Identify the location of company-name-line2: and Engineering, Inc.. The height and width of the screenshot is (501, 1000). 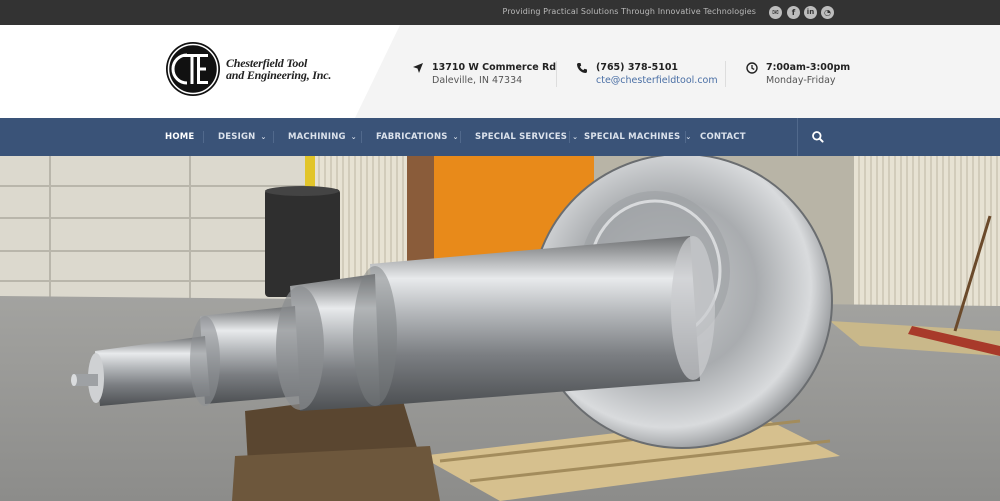
(279, 75).